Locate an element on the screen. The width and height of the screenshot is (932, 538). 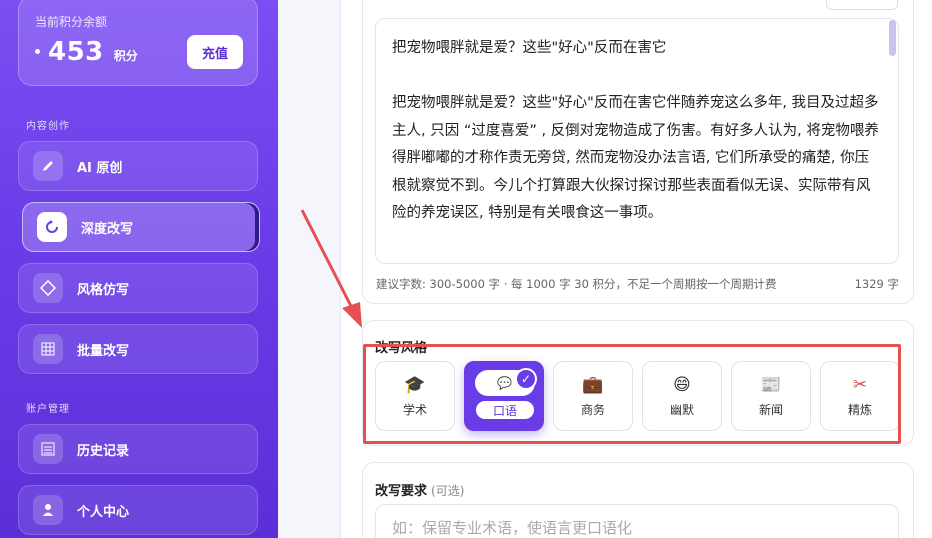
refresh-icon is located at coordinates (52, 227).